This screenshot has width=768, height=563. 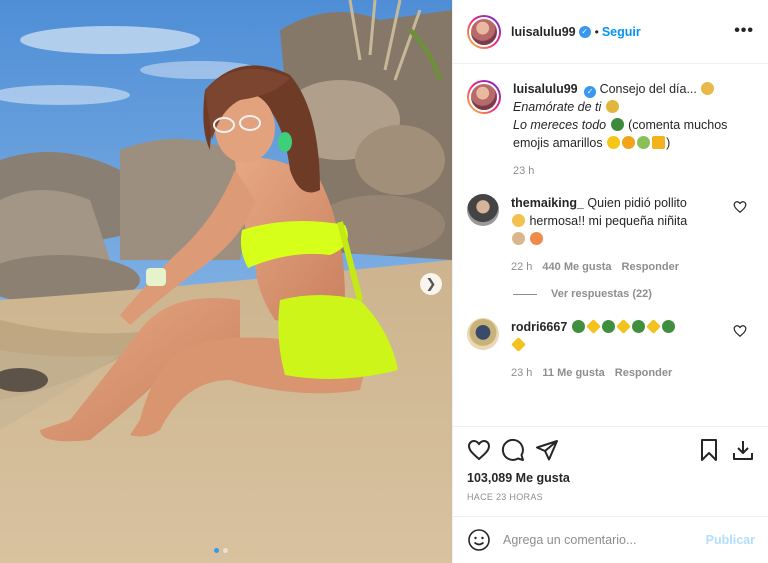 What do you see at coordinates (513, 450) in the screenshot?
I see `comment-bubble-icon` at bounding box center [513, 450].